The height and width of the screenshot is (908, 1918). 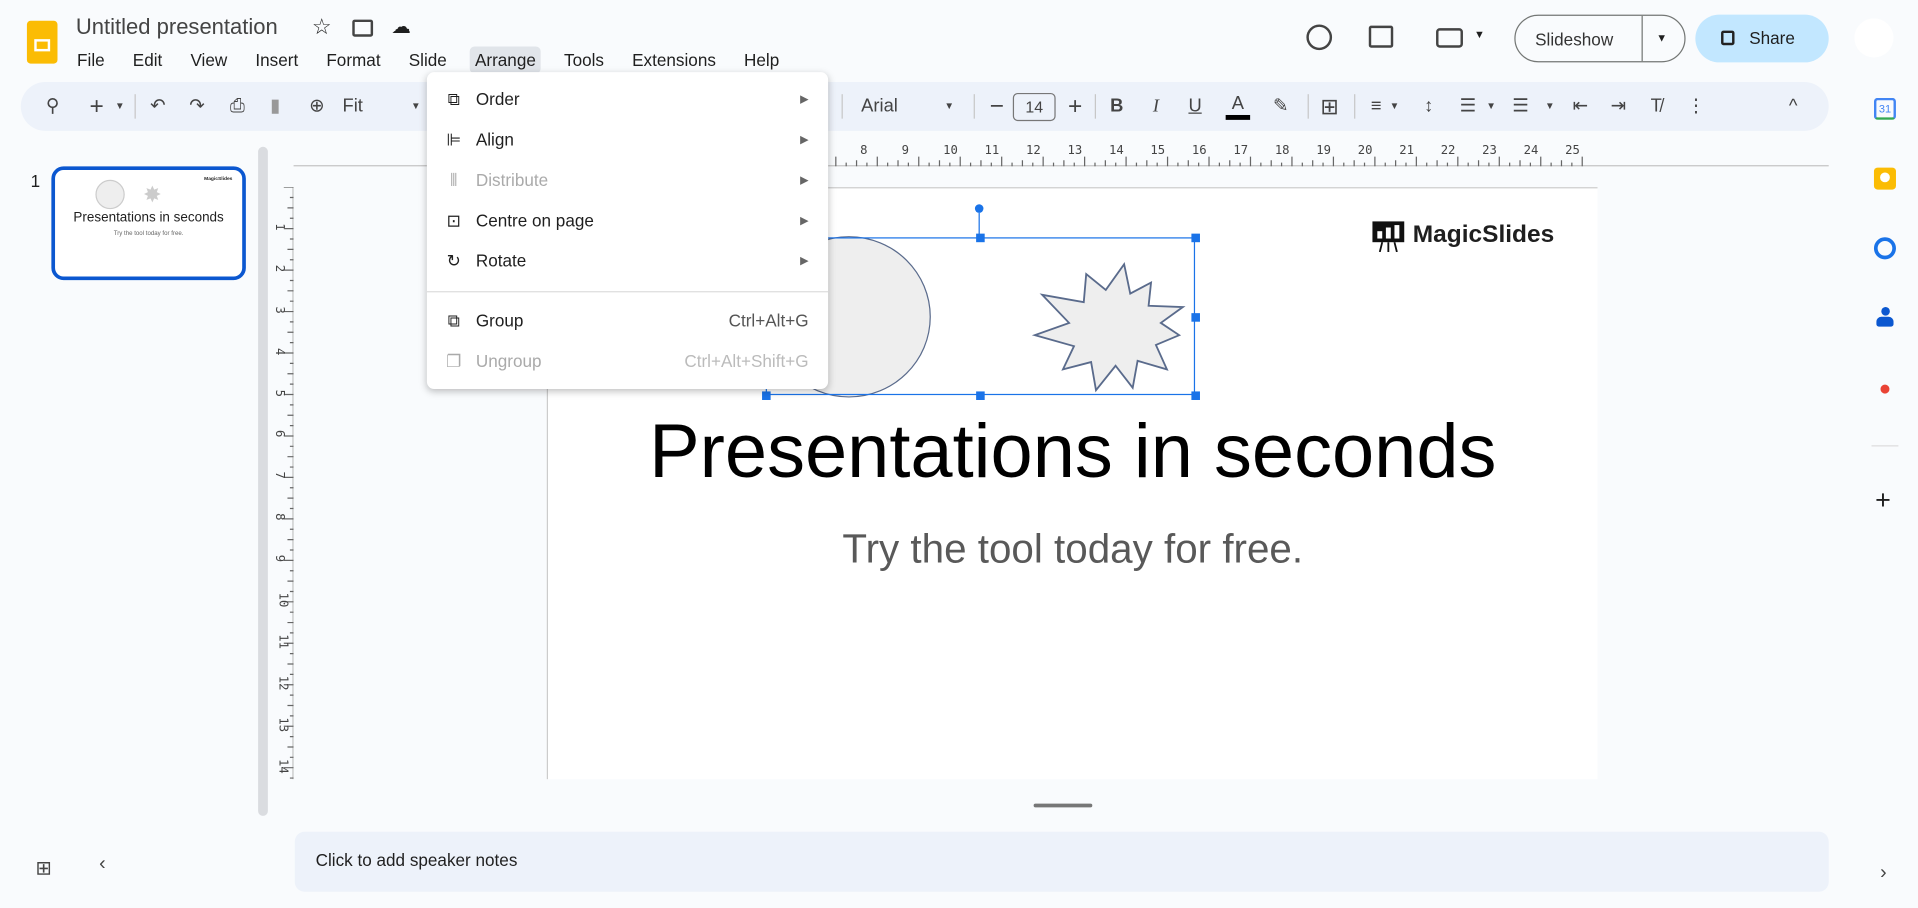 What do you see at coordinates (627, 180) in the screenshot?
I see `menu-item-distribute: ⦀ Distribute ▶` at bounding box center [627, 180].